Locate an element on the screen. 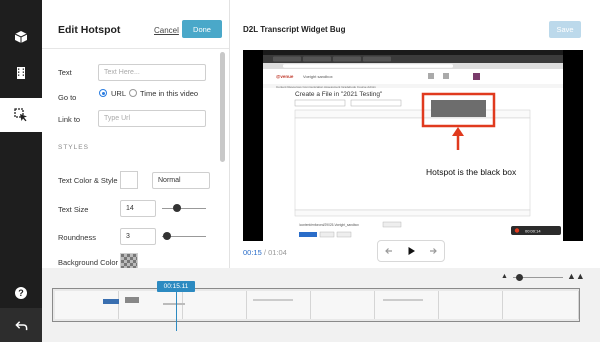 The width and height of the screenshot is (600, 342). roundness-slider-knob is located at coordinates (167, 236).